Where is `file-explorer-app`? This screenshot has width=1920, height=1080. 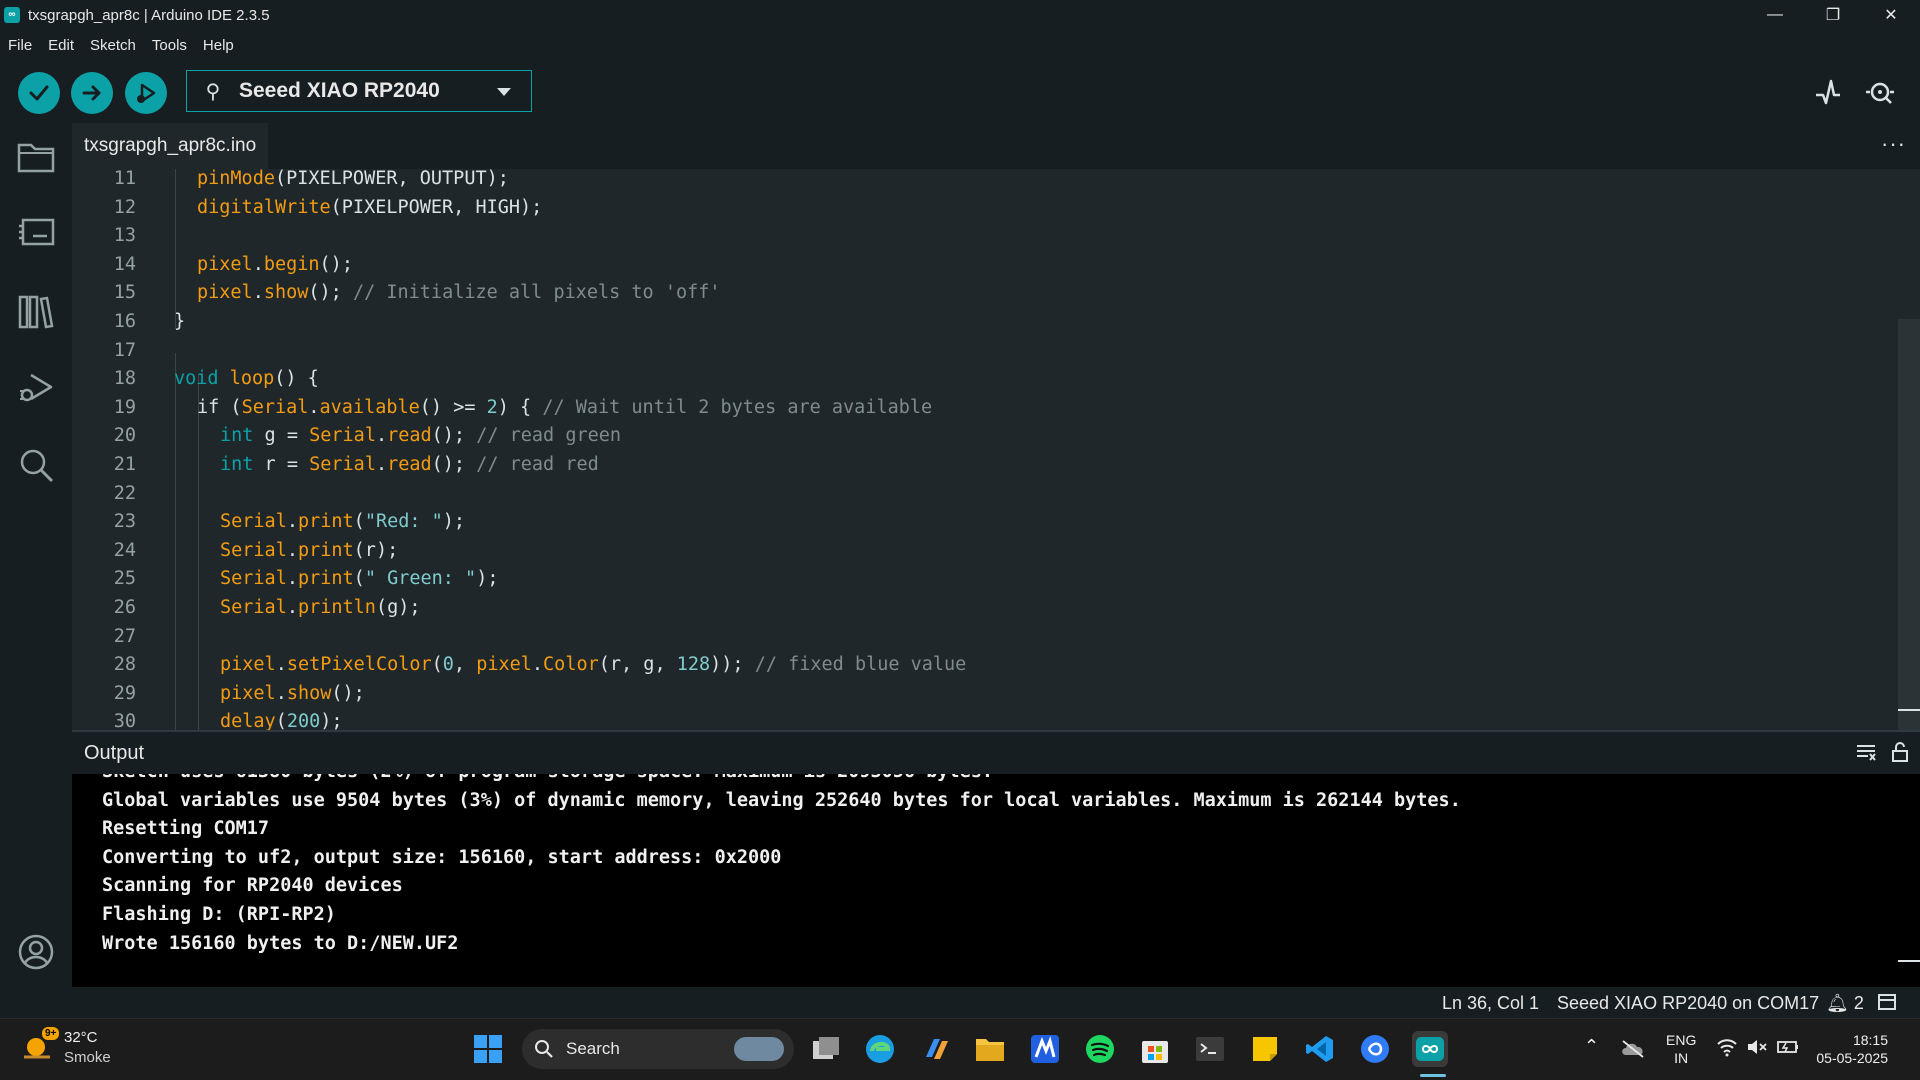
file-explorer-app is located at coordinates (990, 1049).